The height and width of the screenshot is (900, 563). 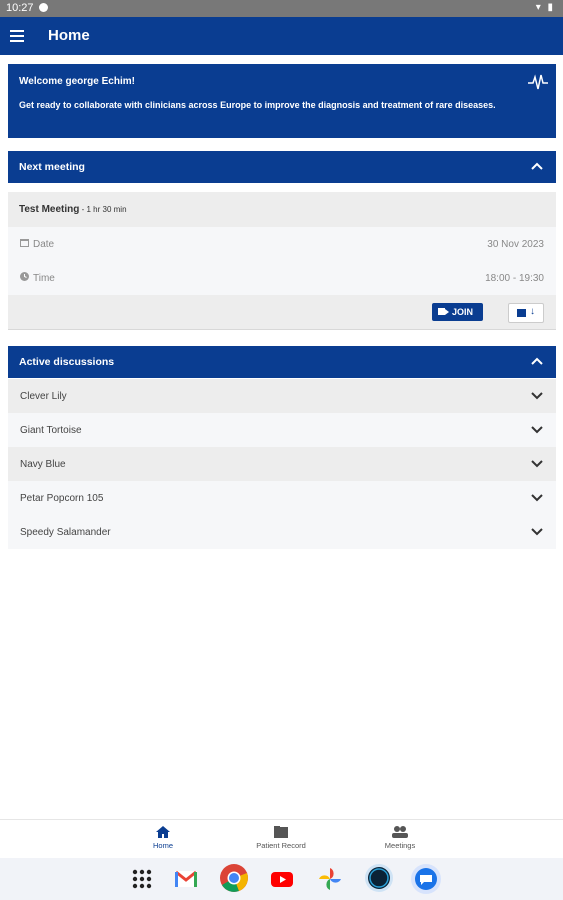 I want to click on messages-icon, so click(x=426, y=879).